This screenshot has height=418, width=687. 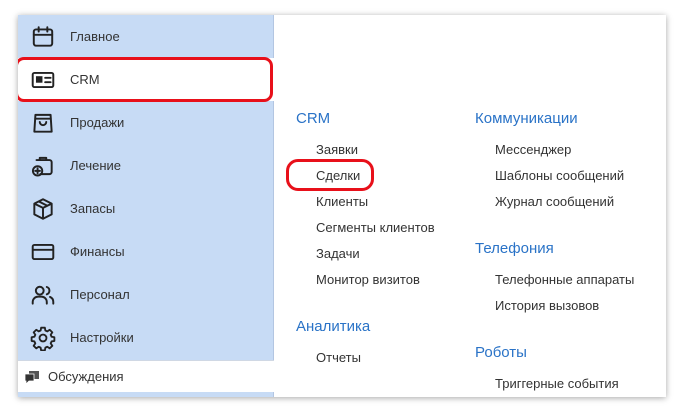 I want to click on people-icon, so click(x=43, y=295).